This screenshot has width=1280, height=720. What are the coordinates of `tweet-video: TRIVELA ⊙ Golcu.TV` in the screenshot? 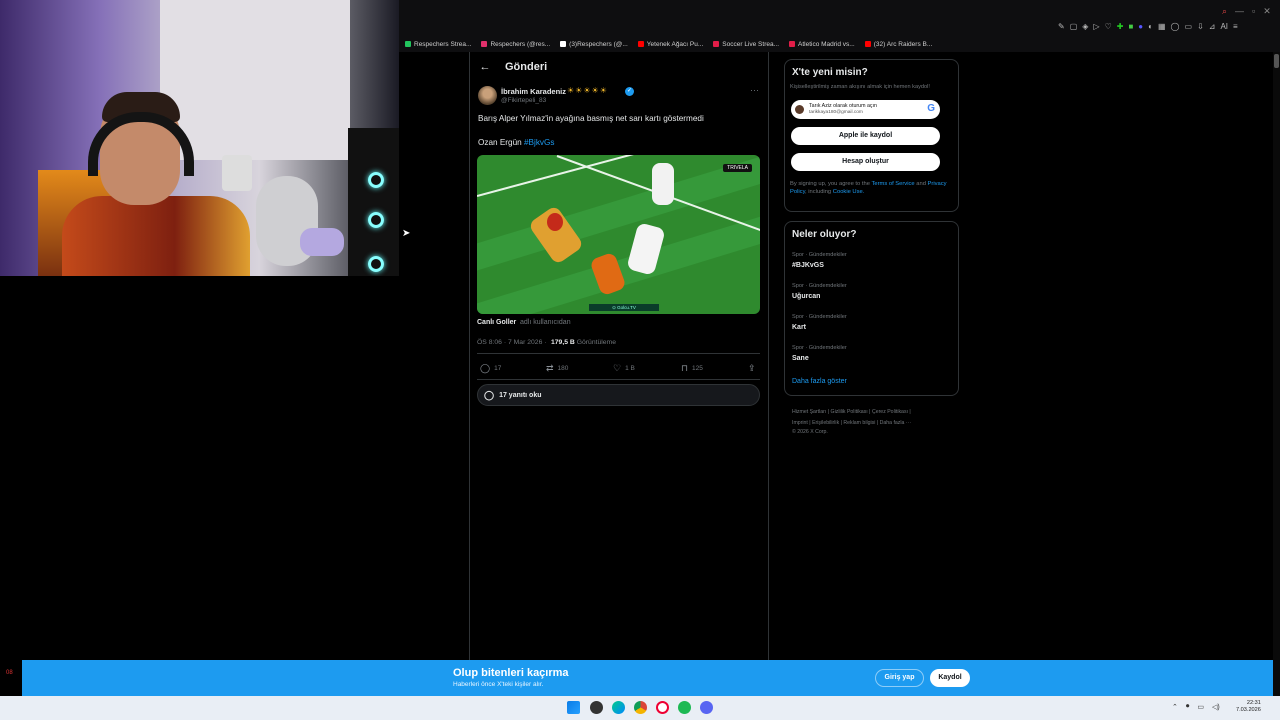 It's located at (618, 234).